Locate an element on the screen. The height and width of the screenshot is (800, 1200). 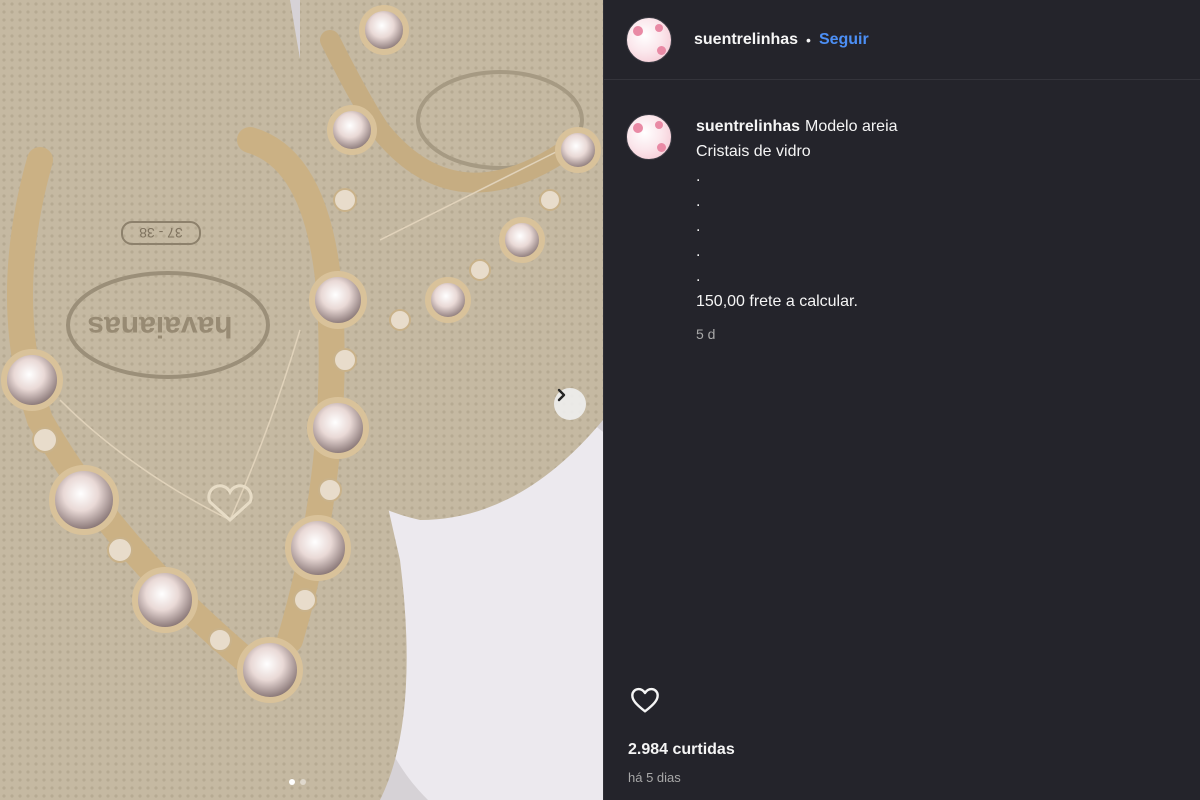
caption-username-link: suentrelinhas is located at coordinates (748, 126).